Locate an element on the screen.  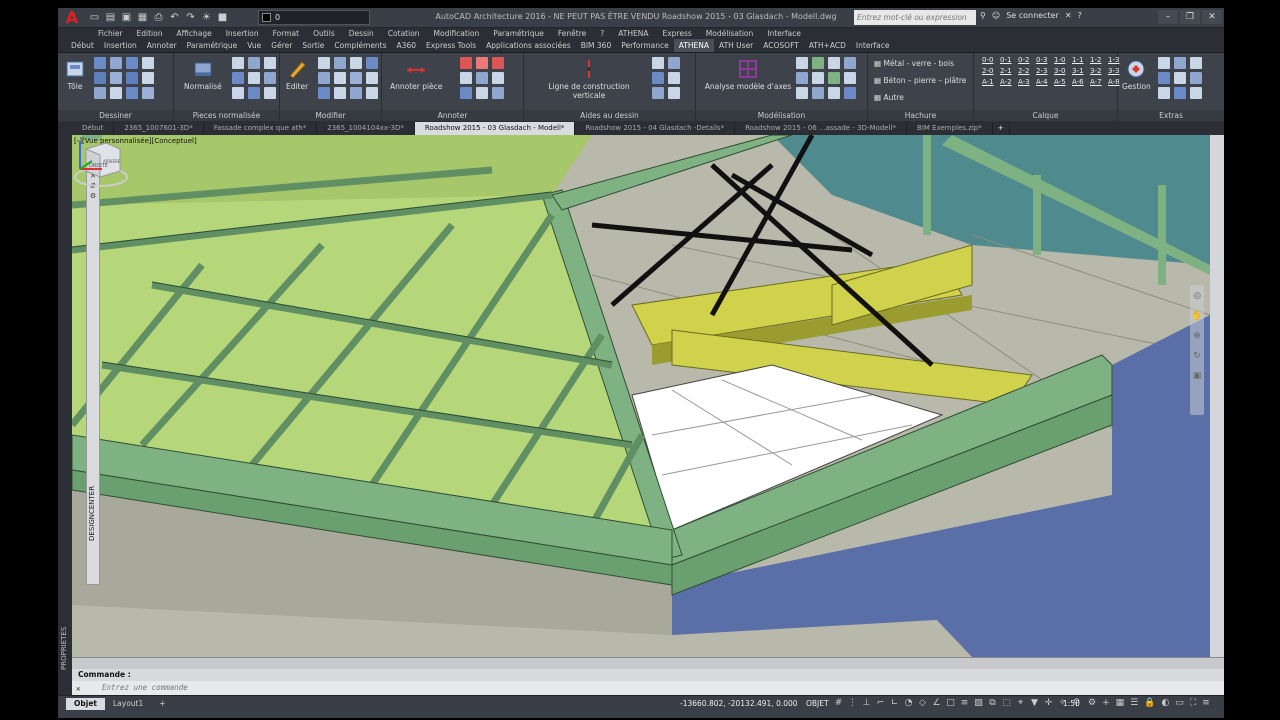
calque-button: 0-3 is located at coordinates (1044, 60).